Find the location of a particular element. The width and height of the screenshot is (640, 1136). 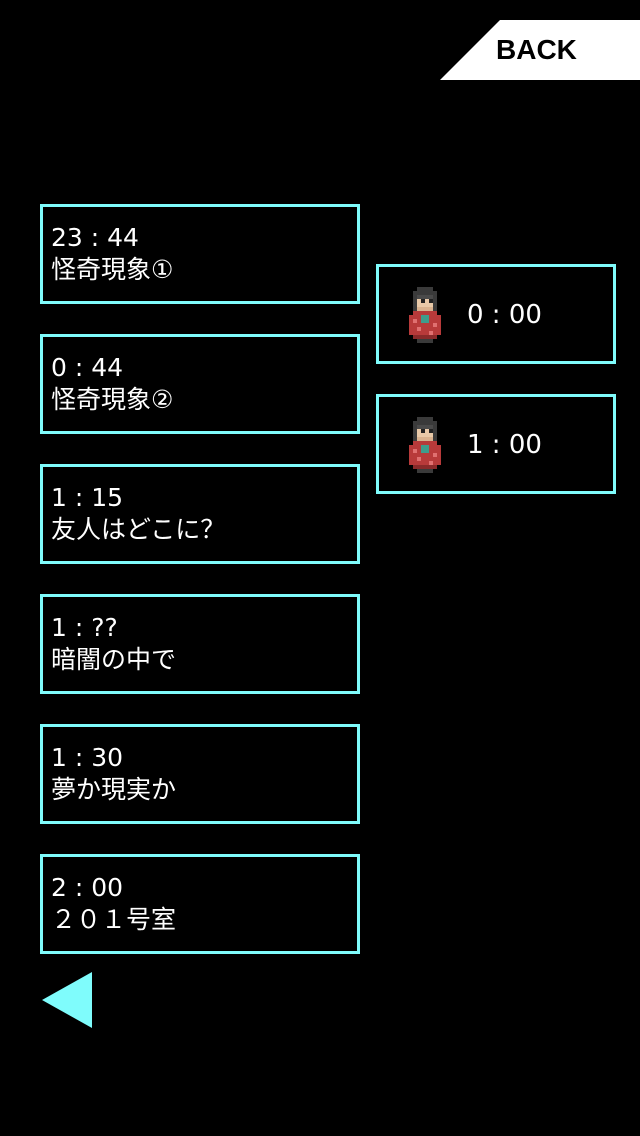

ending-item-1: 0 : 00 is located at coordinates (496, 314).